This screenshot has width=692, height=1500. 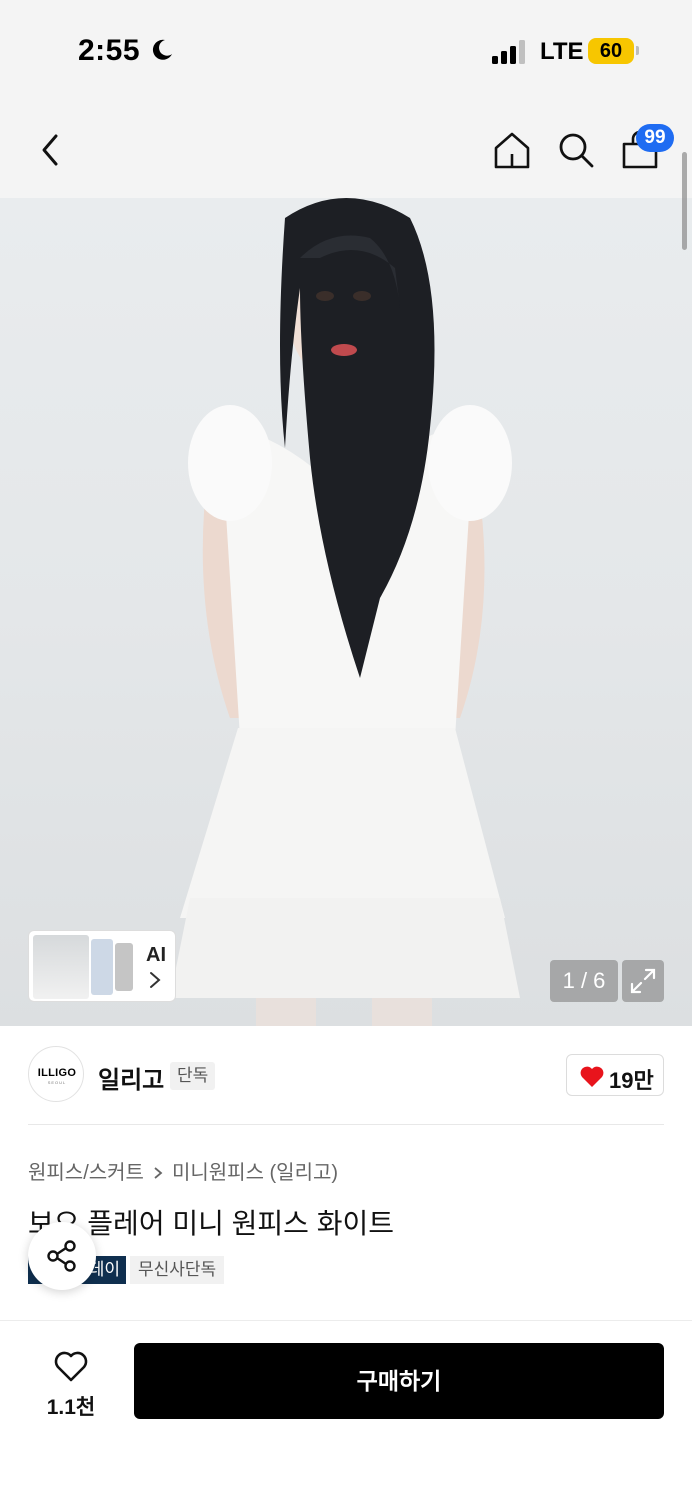 I want to click on image-page-counter: 1 / 6, so click(x=584, y=981).